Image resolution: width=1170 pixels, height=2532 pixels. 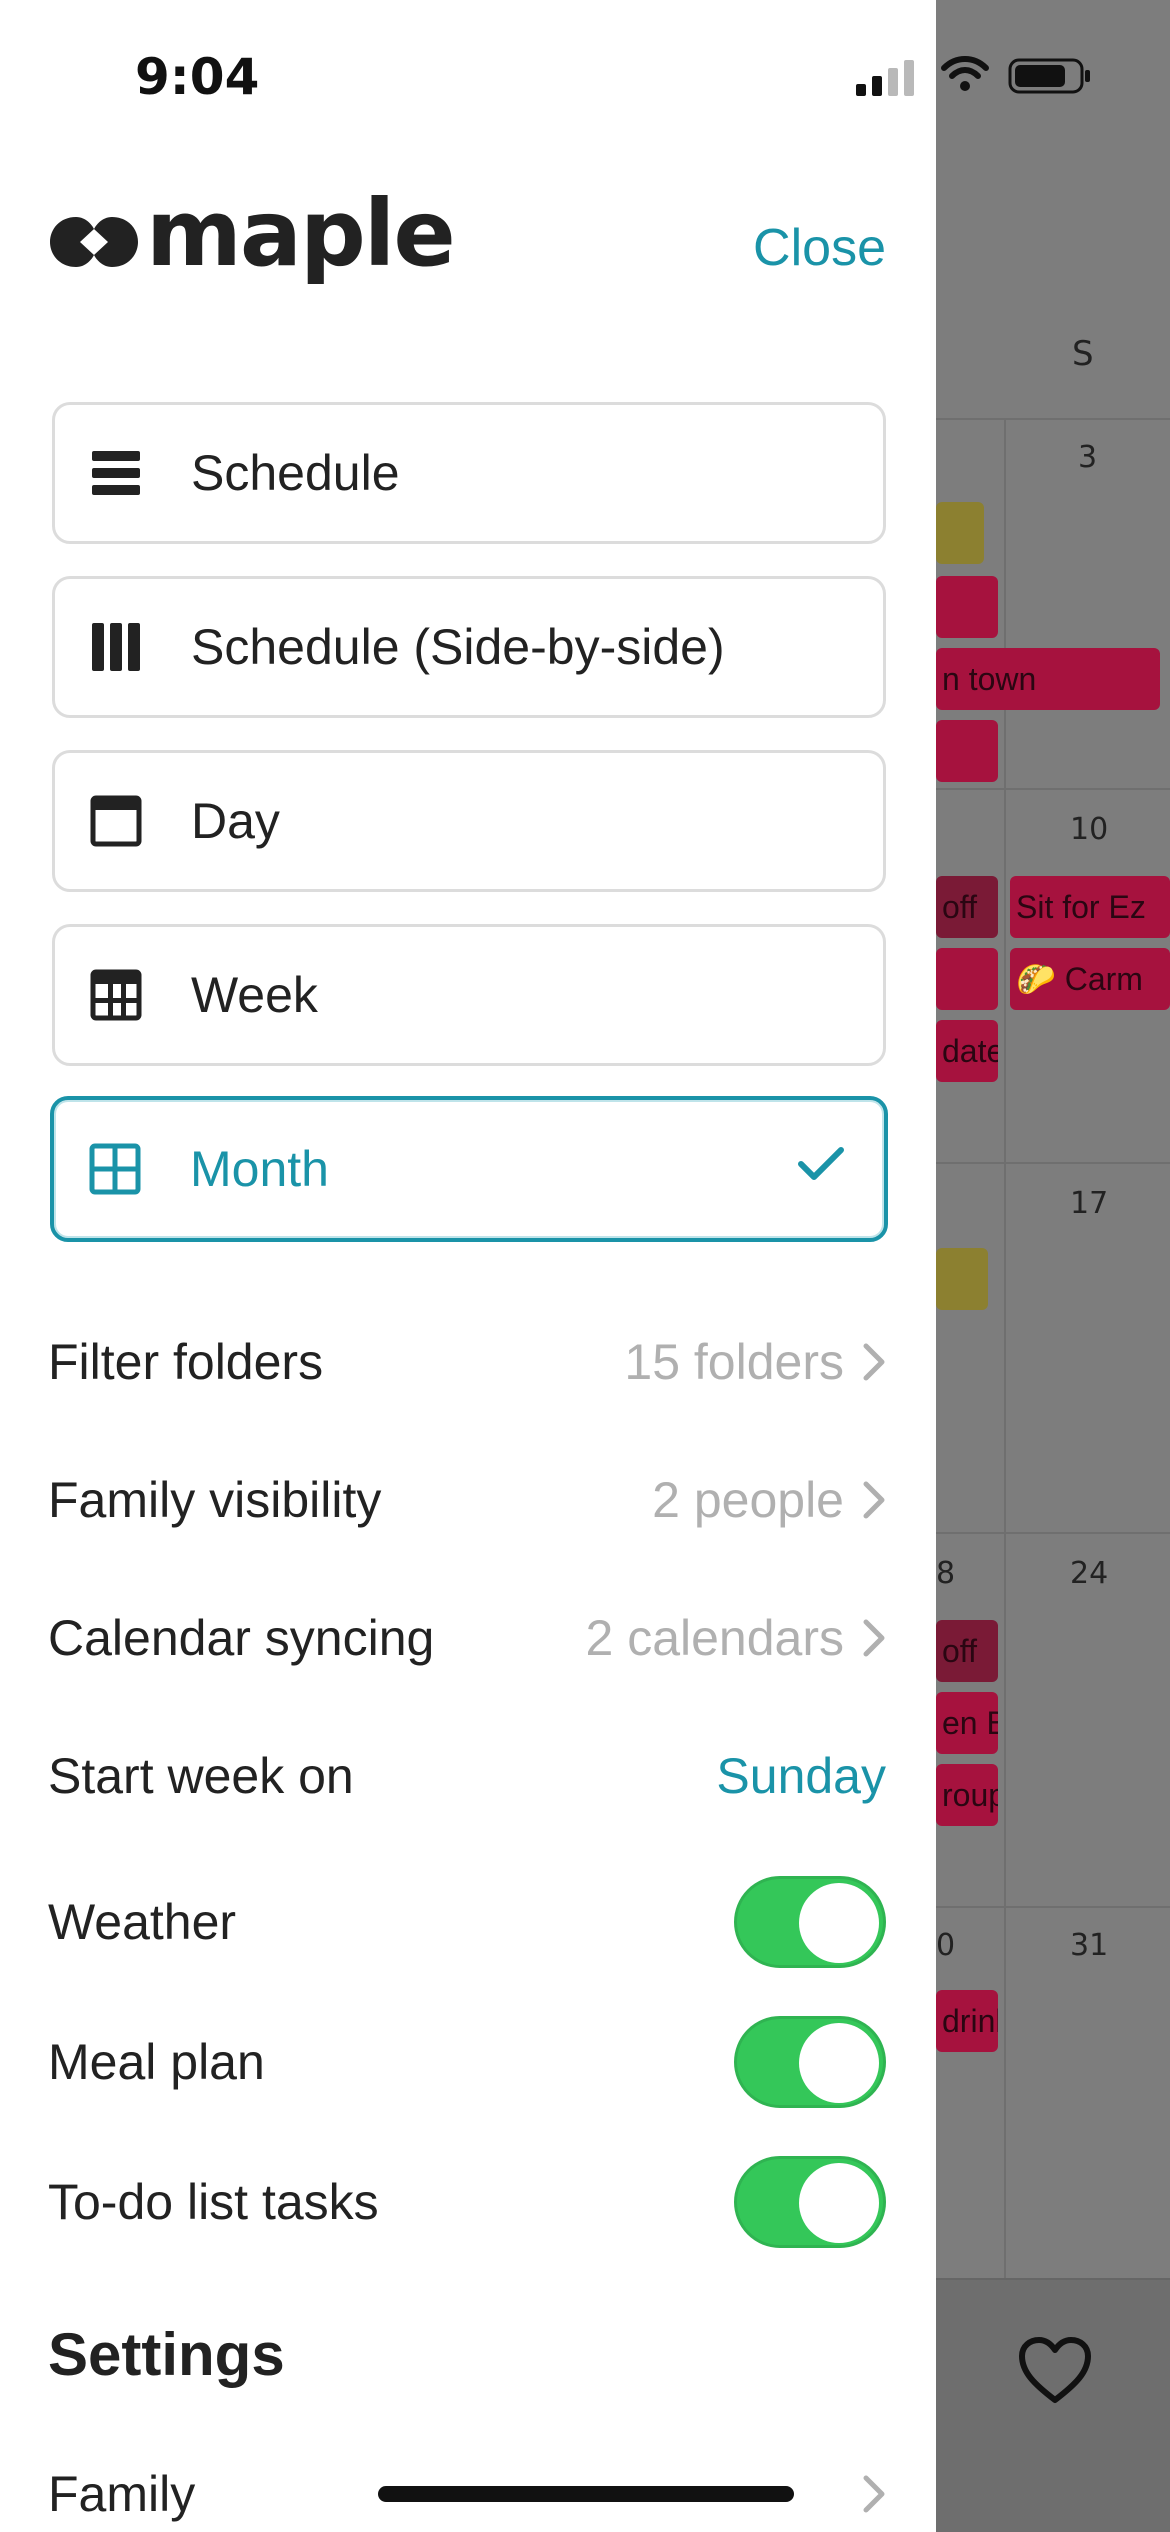 I want to click on todo-tasks-label: To-do list tasks, so click(x=213, y=2202).